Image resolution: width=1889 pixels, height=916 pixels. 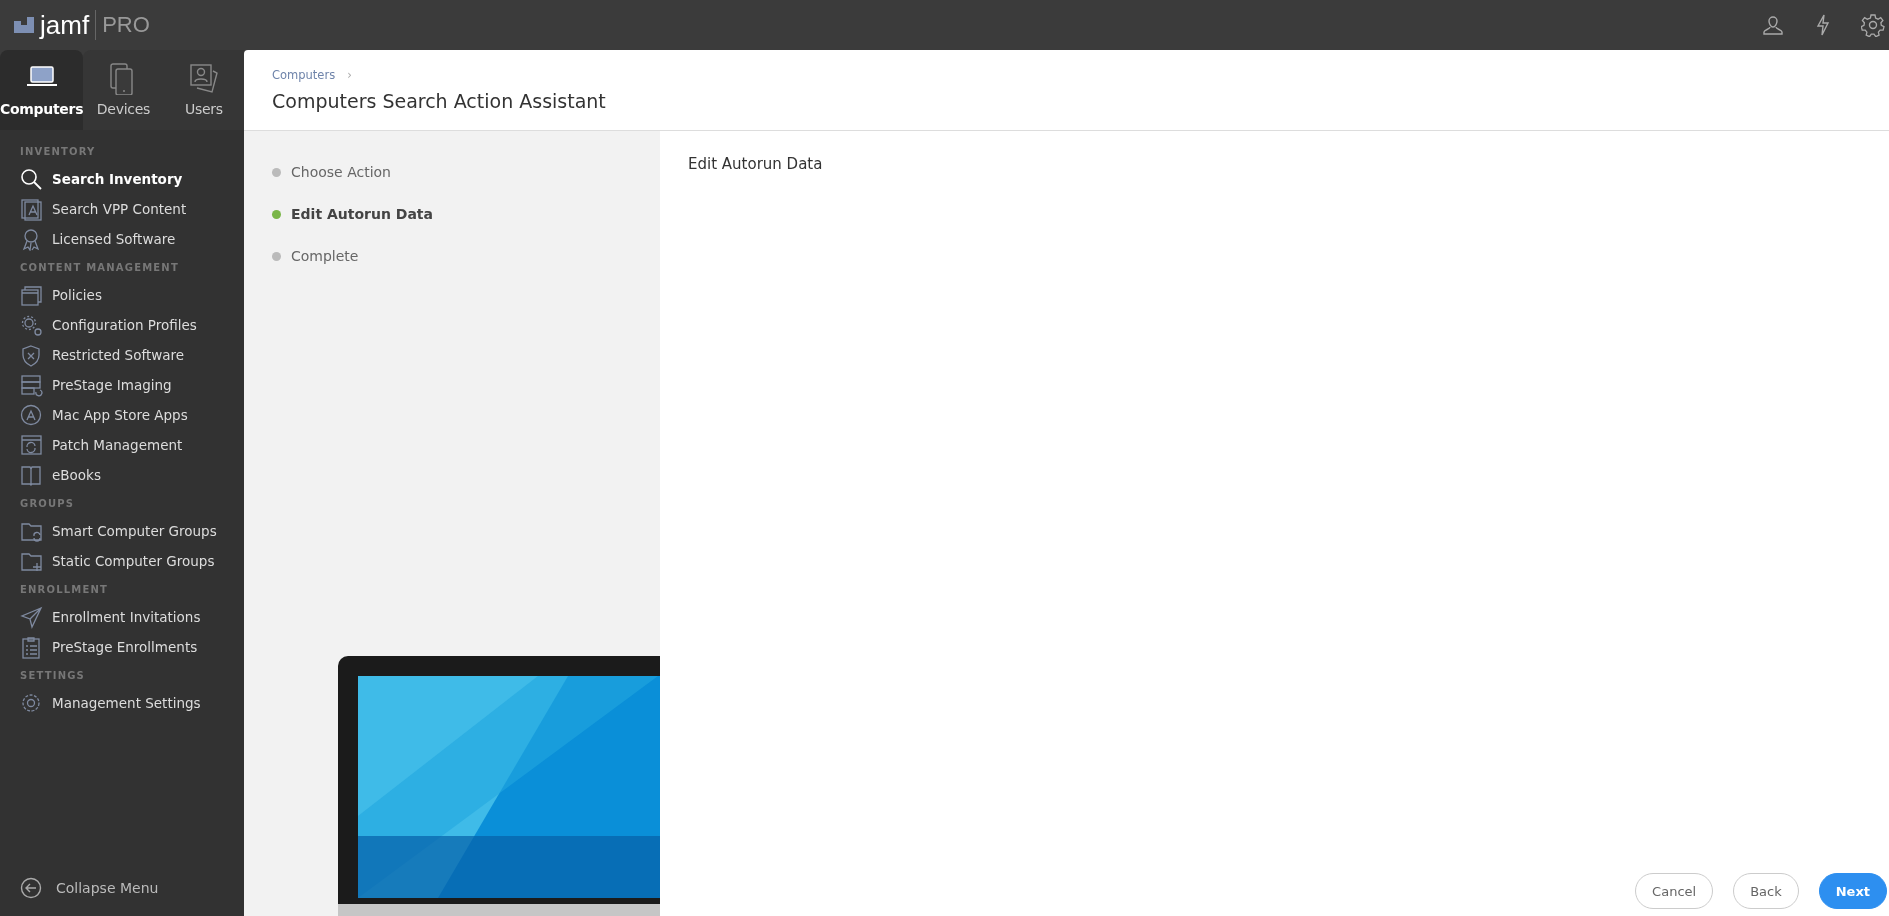 What do you see at coordinates (132, 295) in the screenshot?
I see `sidebar-item: Policies` at bounding box center [132, 295].